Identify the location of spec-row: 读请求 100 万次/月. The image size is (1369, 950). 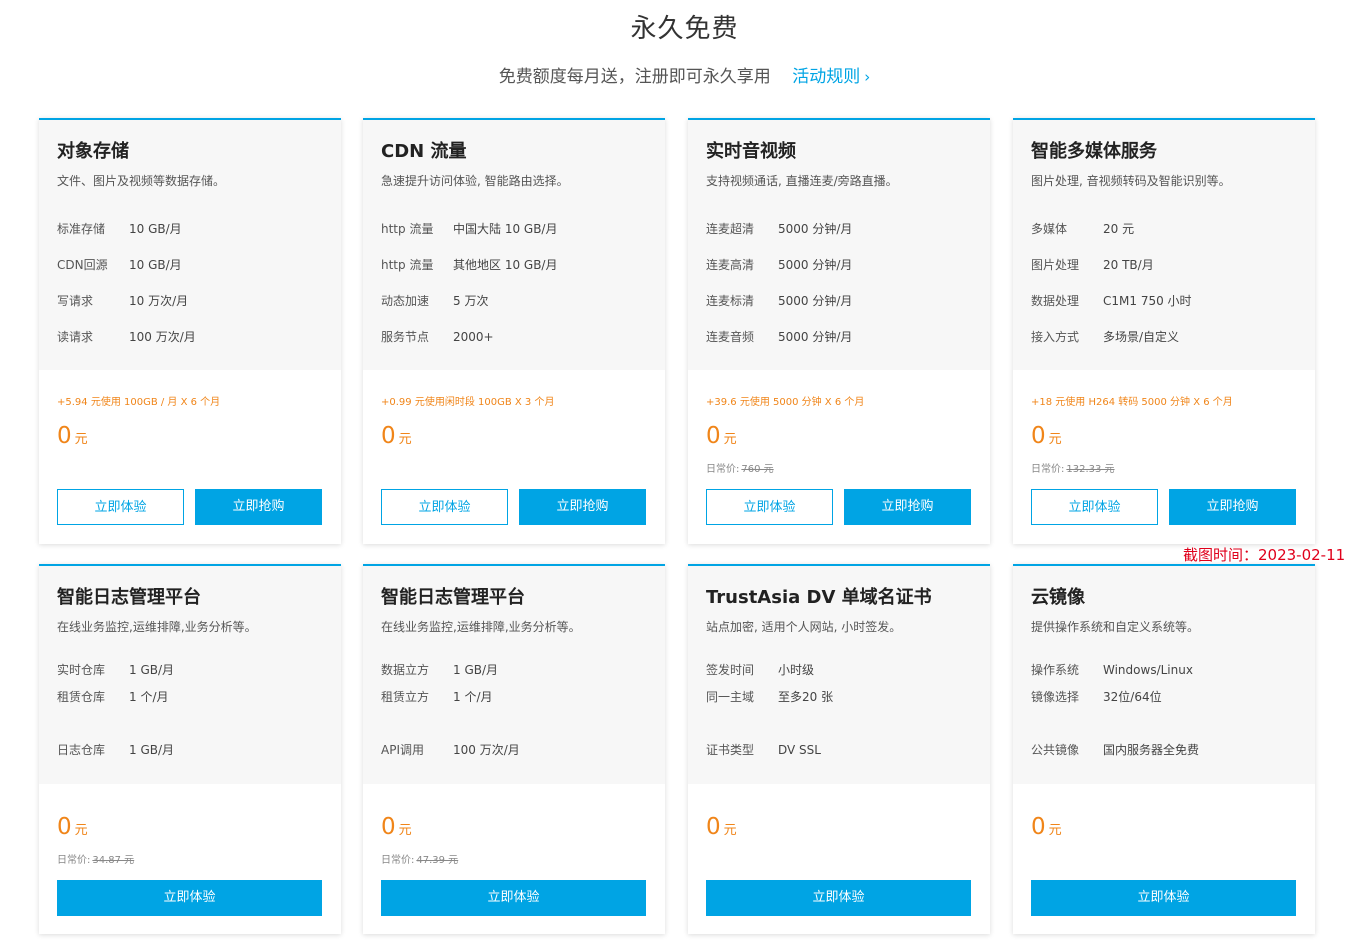
(126, 336).